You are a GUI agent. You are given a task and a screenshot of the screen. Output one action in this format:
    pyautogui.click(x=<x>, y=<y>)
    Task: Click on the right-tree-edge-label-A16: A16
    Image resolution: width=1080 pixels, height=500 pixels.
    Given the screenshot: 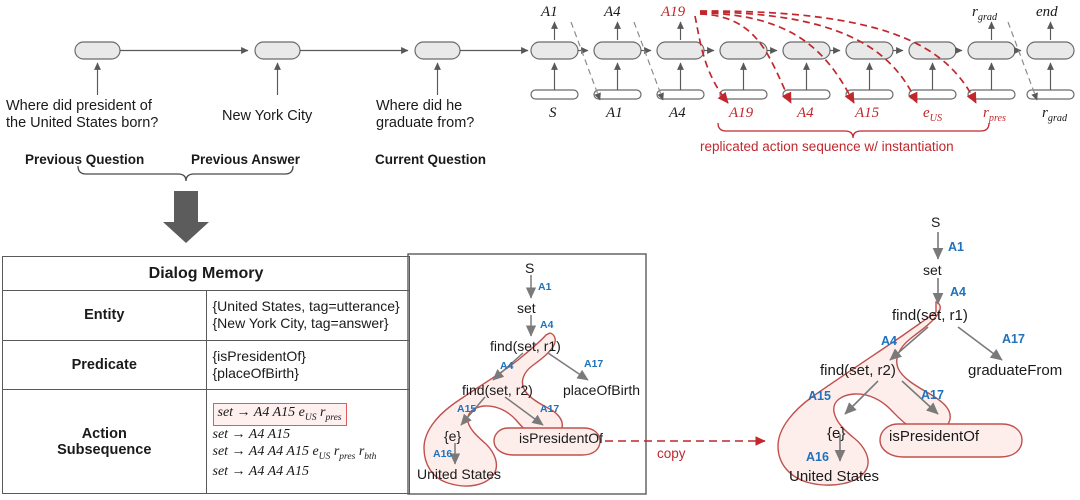 What is the action you would take?
    pyautogui.click(x=817, y=457)
    